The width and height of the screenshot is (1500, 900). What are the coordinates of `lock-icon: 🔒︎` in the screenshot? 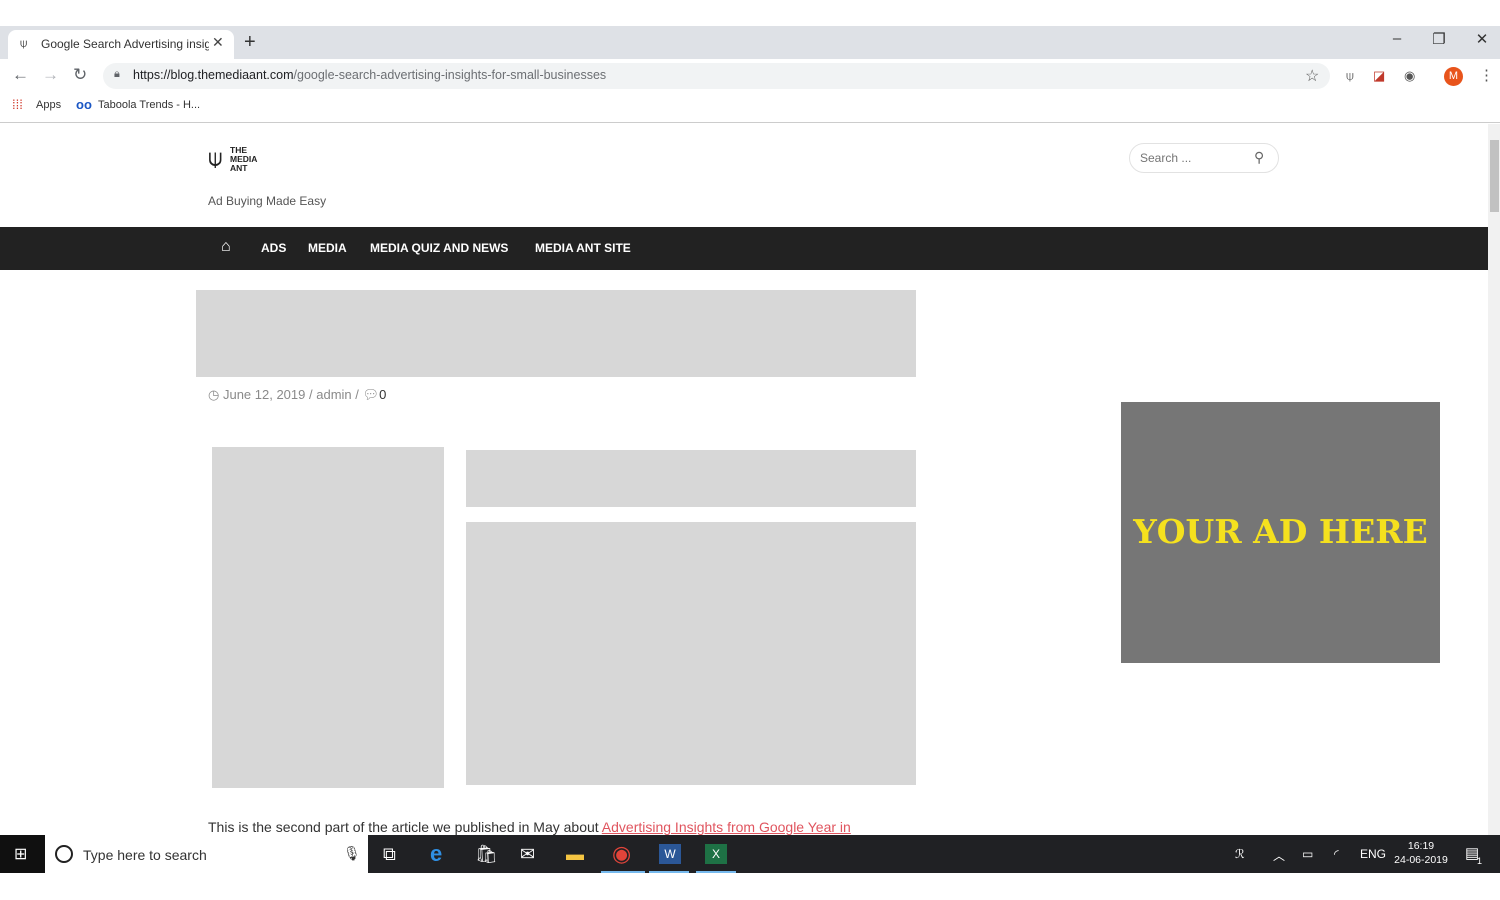 It's located at (117, 74).